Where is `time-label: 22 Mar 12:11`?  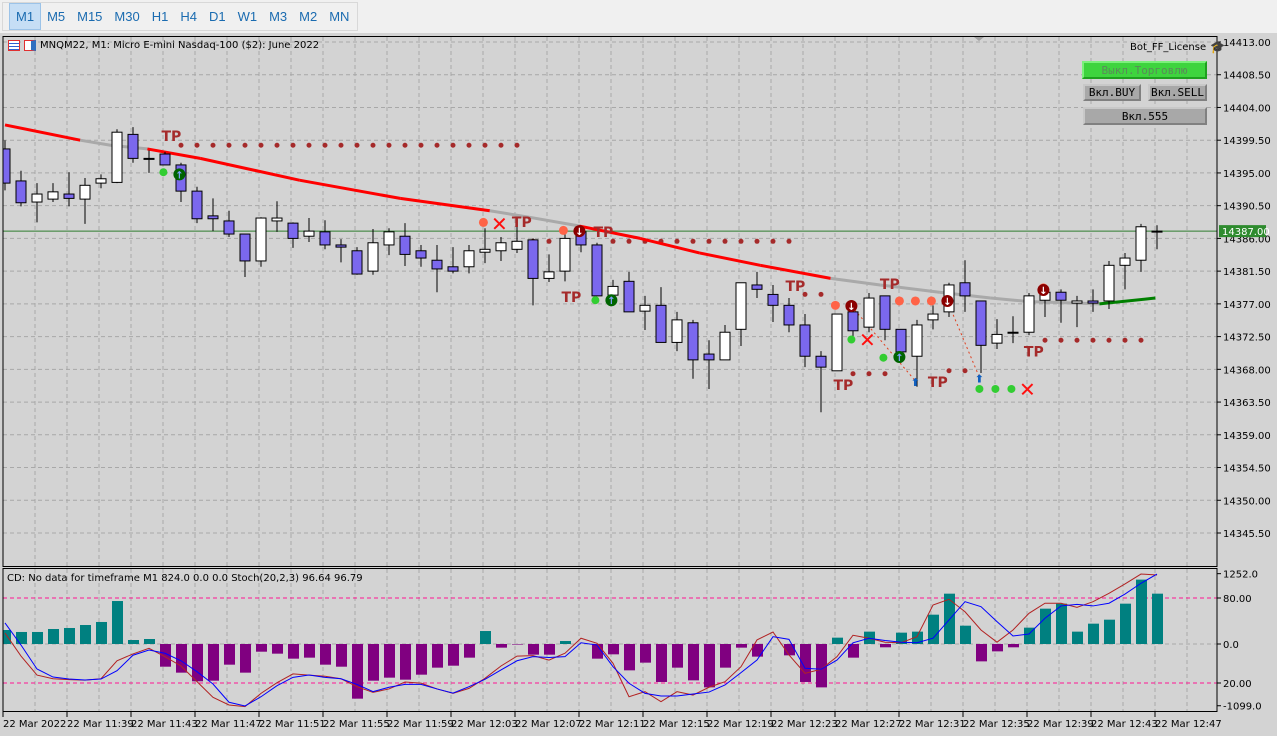
time-label: 22 Mar 12:11 is located at coordinates (612, 724).